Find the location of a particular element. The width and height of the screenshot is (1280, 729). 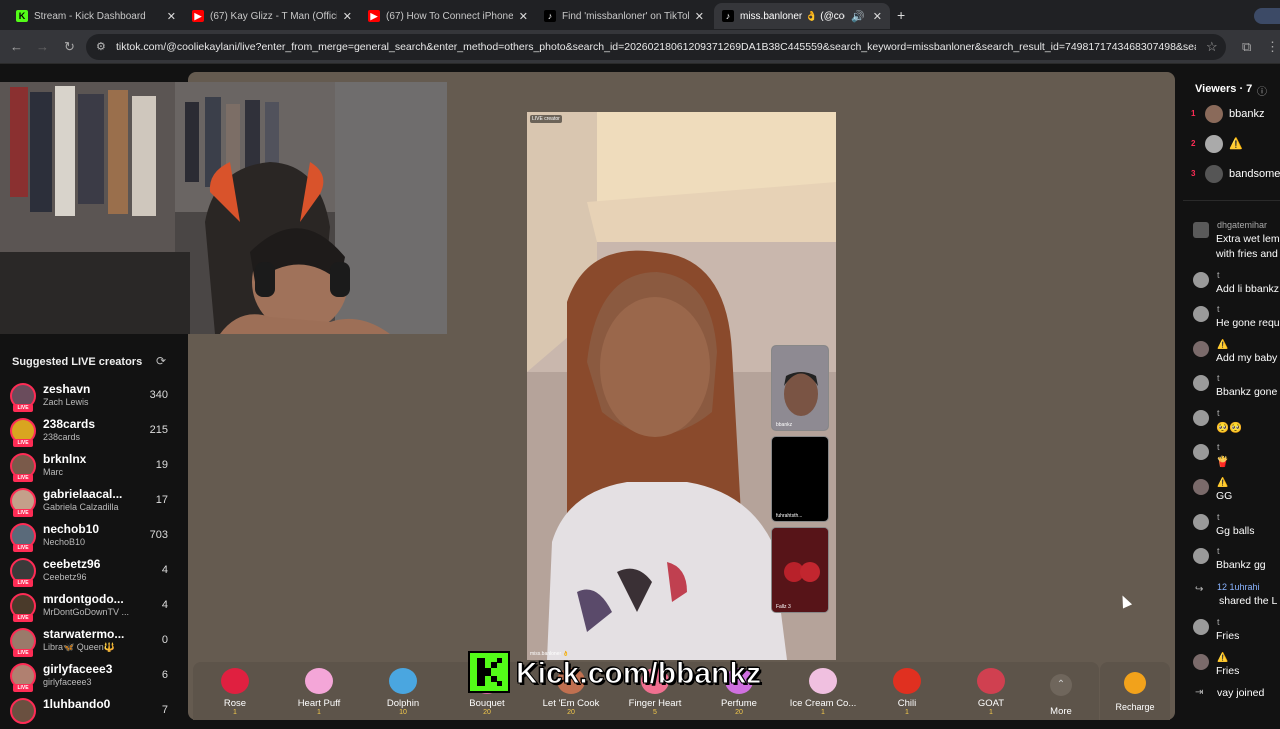

chat-text: shared the L is located at coordinates (1248, 601).